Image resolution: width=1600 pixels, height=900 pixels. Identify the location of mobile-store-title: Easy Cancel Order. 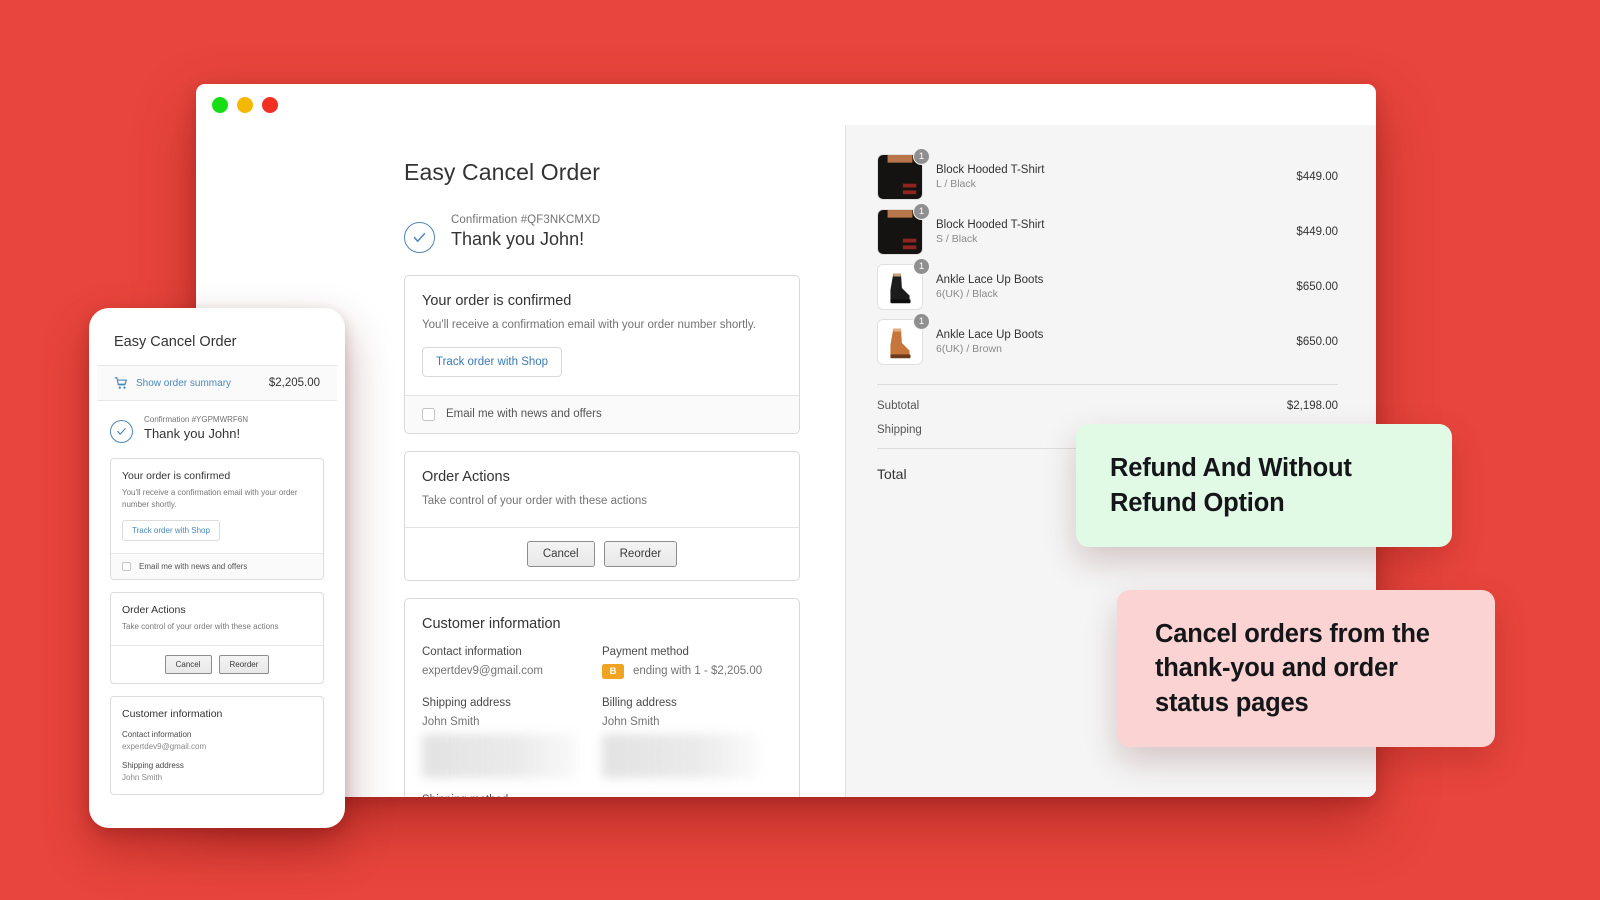
(175, 342).